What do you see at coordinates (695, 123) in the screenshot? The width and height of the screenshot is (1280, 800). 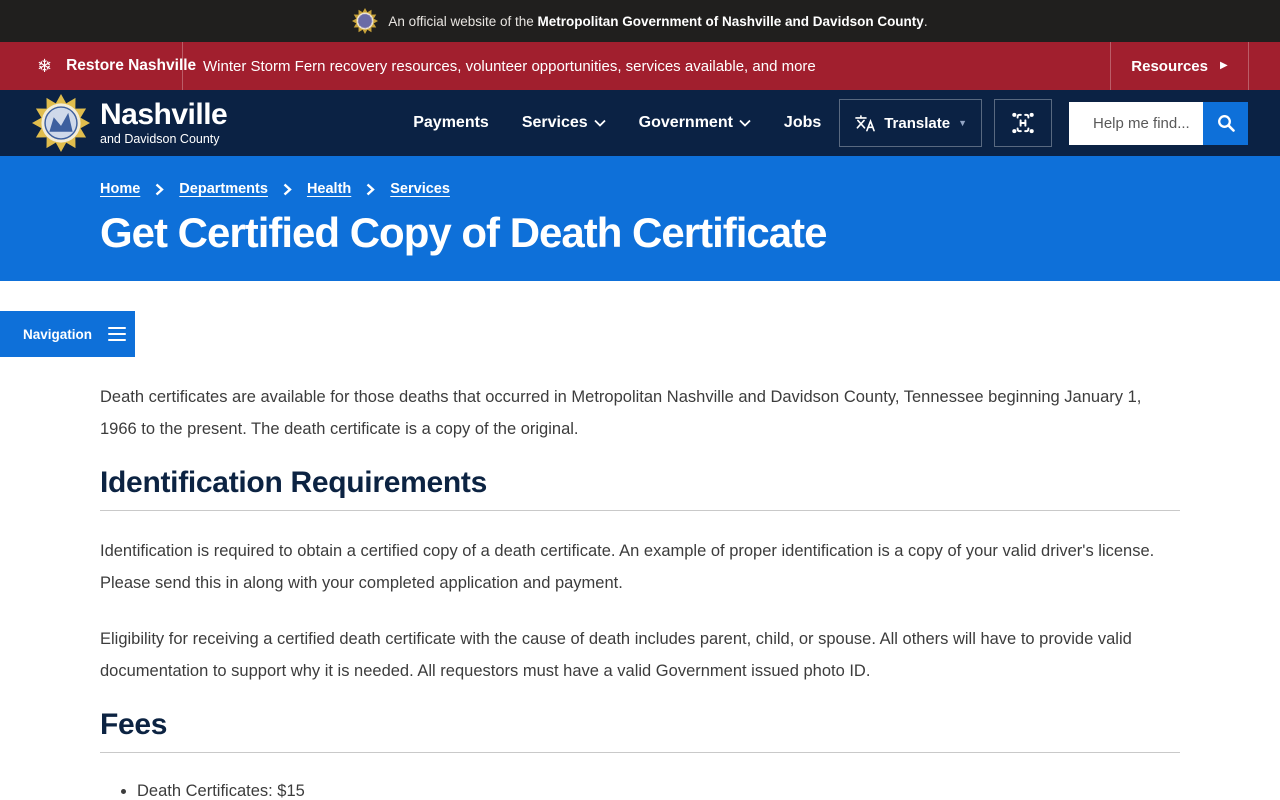 I see `nav-item-government: Government` at bounding box center [695, 123].